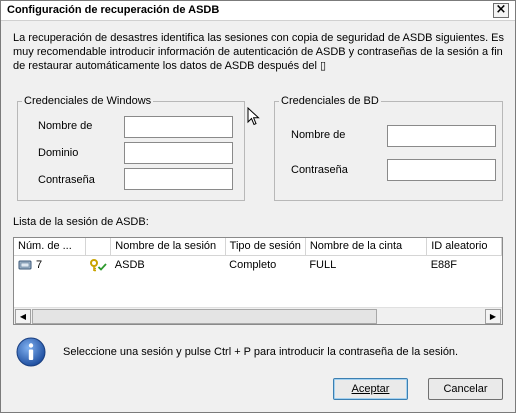 The image size is (516, 413). I want to click on close-button: ×, so click(501, 10).